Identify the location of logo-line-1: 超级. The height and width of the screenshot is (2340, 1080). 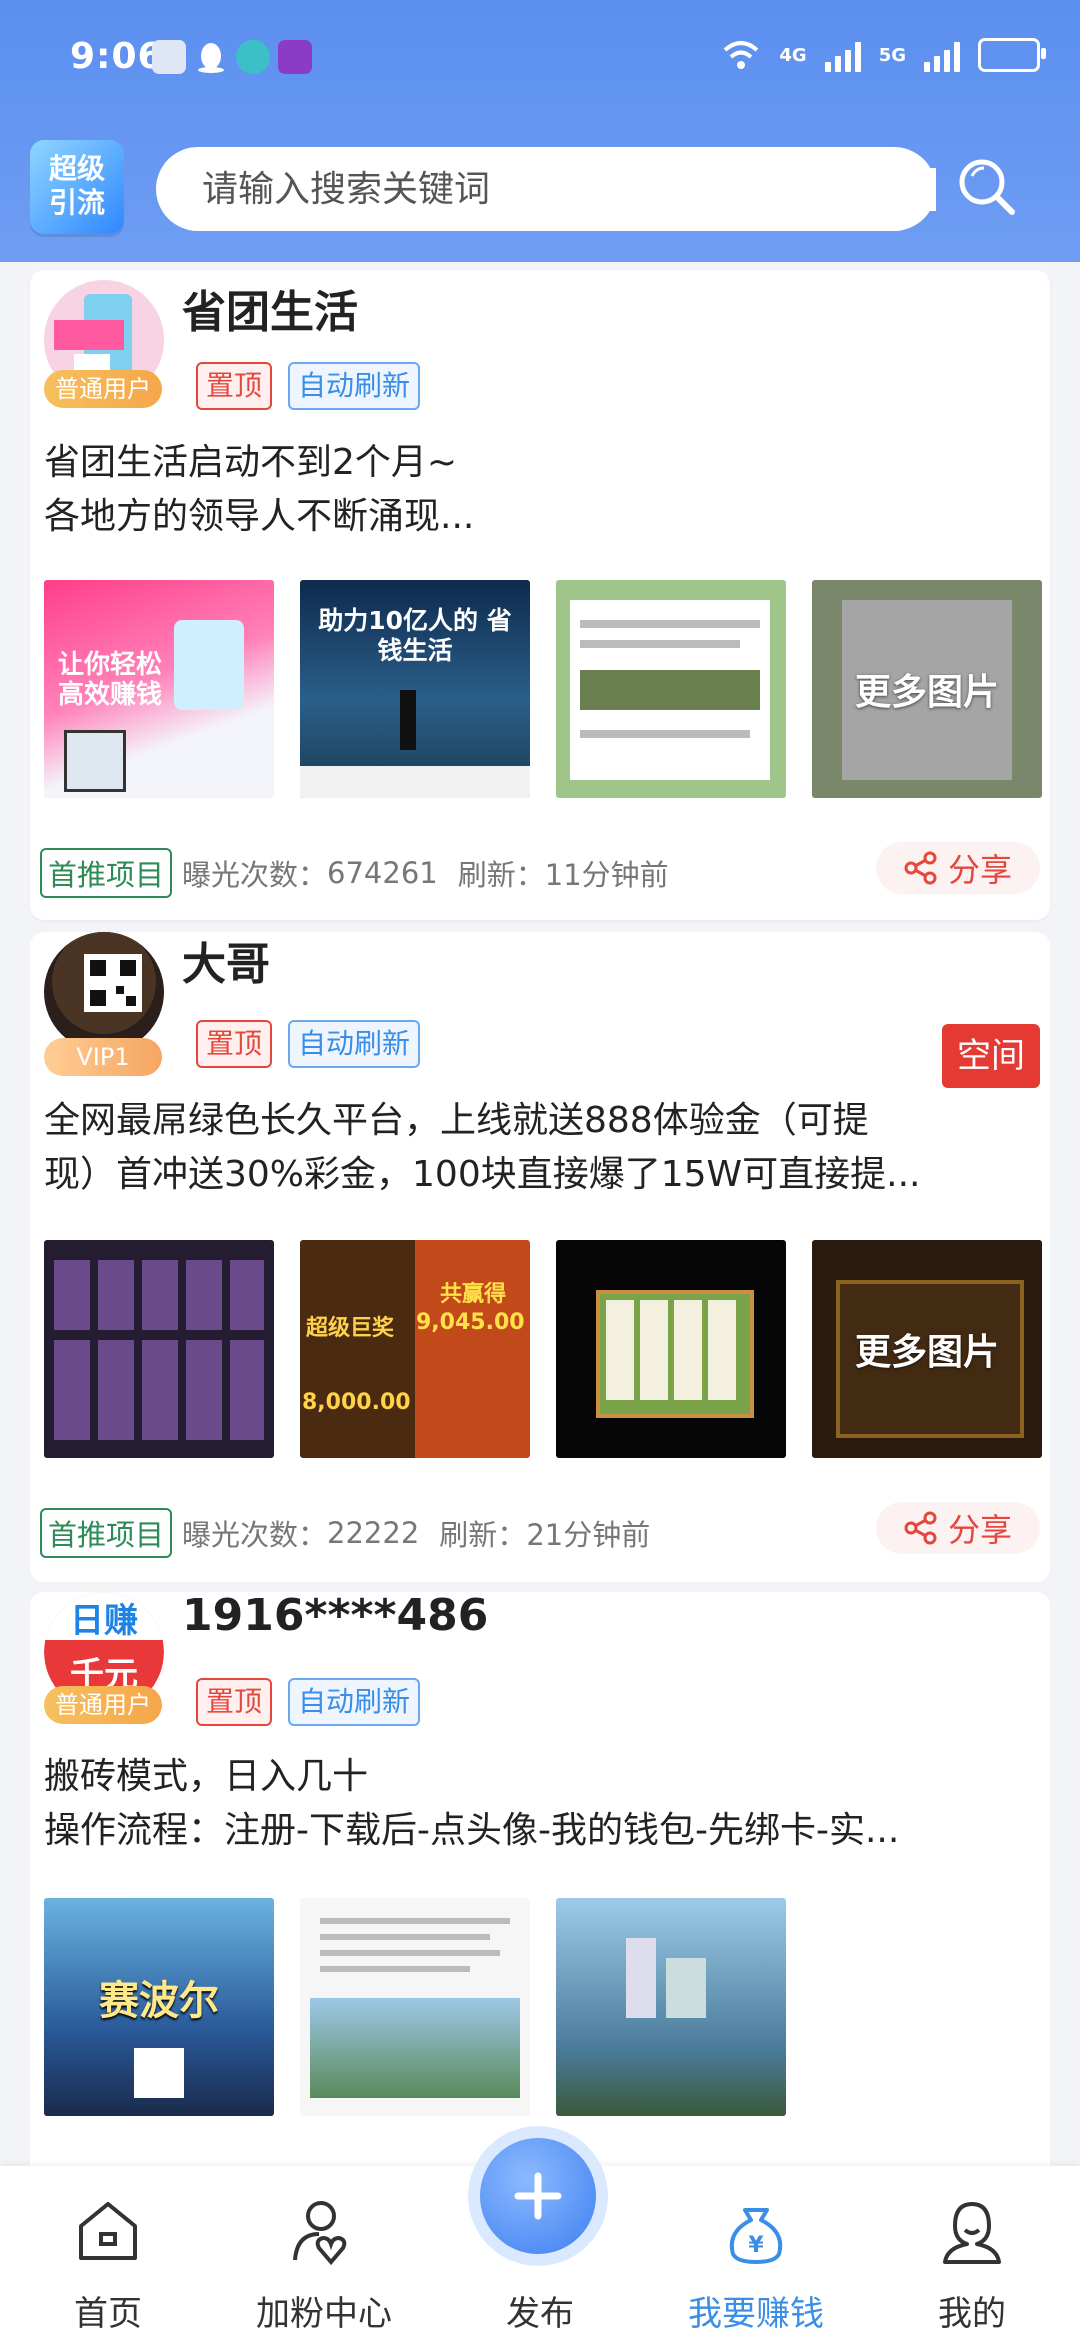
(76, 168).